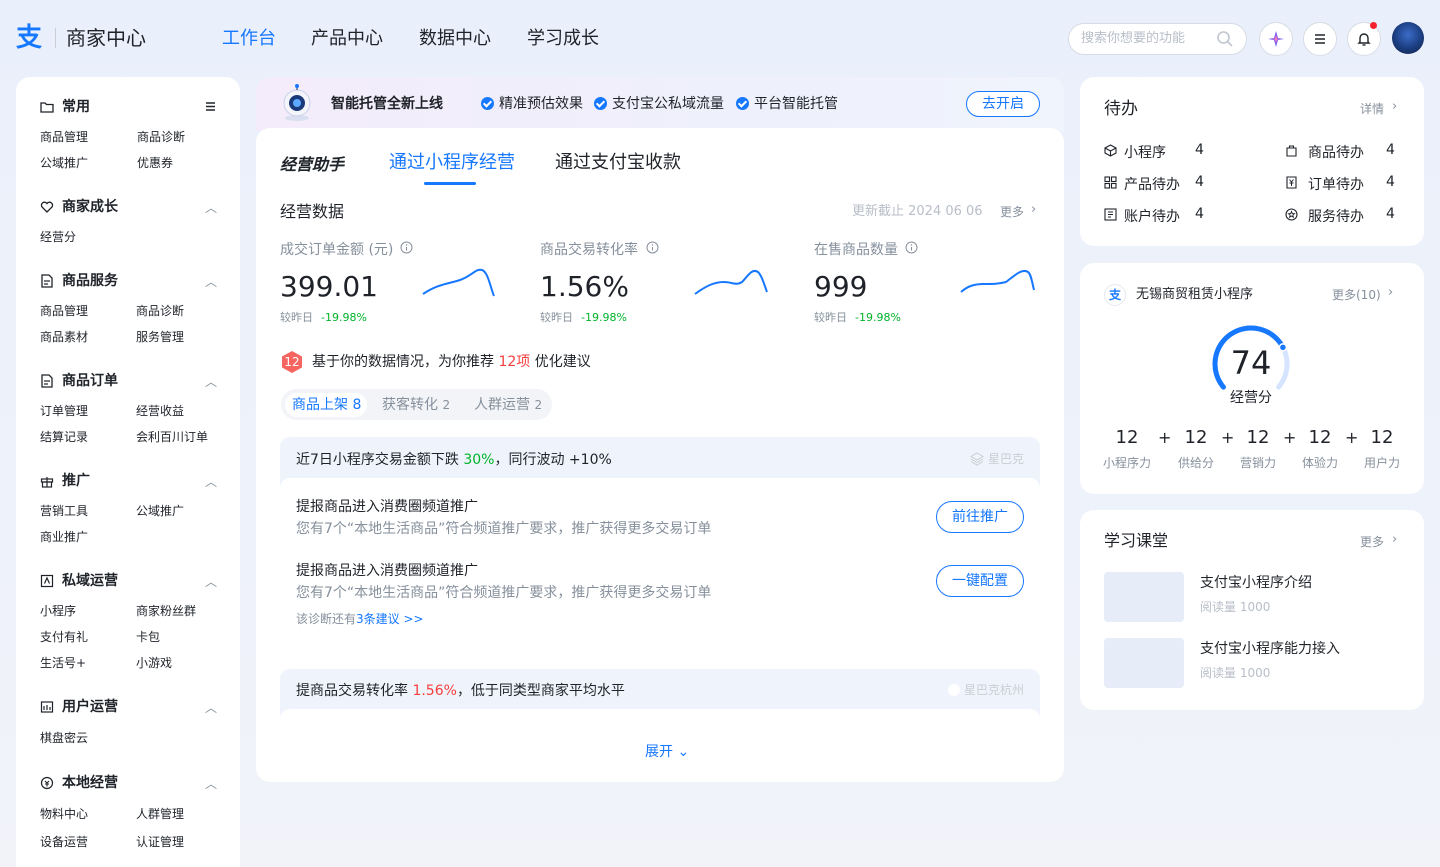 Image resolution: width=1440 pixels, height=867 pixels. What do you see at coordinates (64, 411) in the screenshot?
I see `sidebar-item: 订单管理` at bounding box center [64, 411].